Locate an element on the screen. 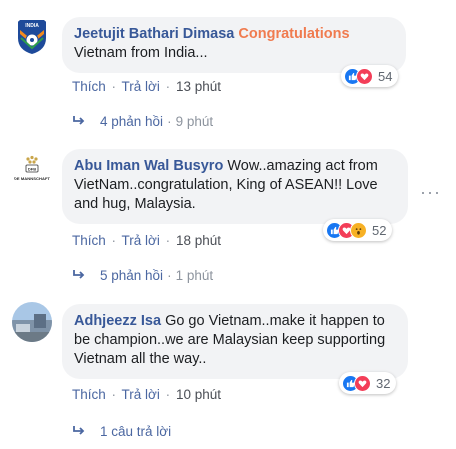  reactions-summary: 54 is located at coordinates (370, 76).